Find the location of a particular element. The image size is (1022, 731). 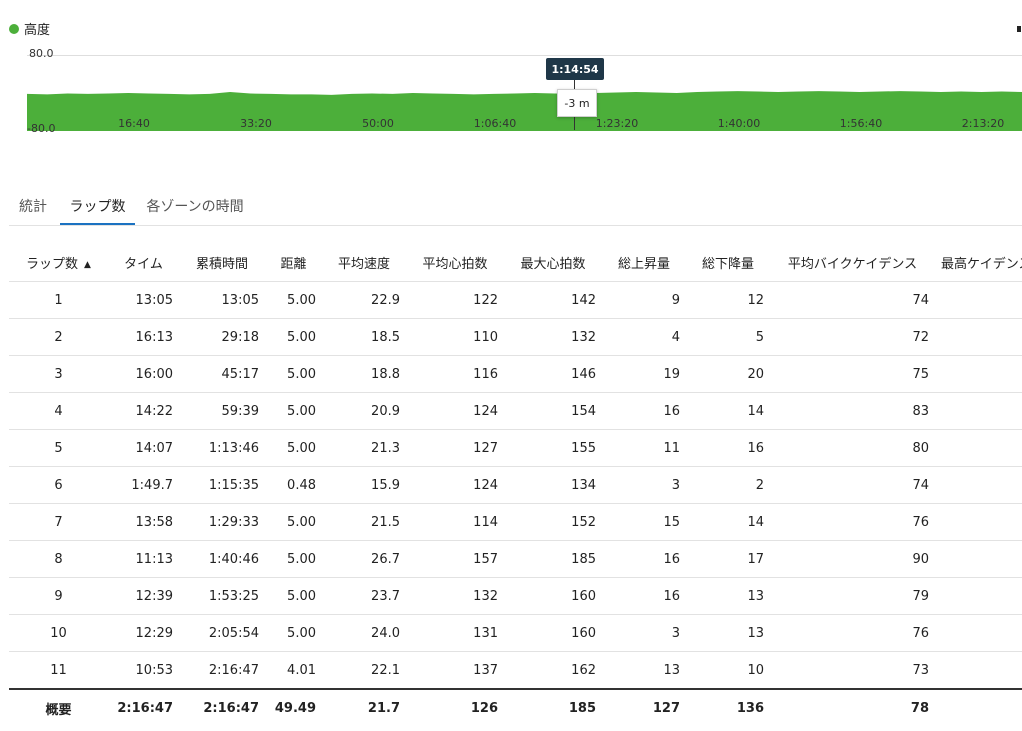

cell-cumulative-time: 1:40:46 is located at coordinates (222, 559).